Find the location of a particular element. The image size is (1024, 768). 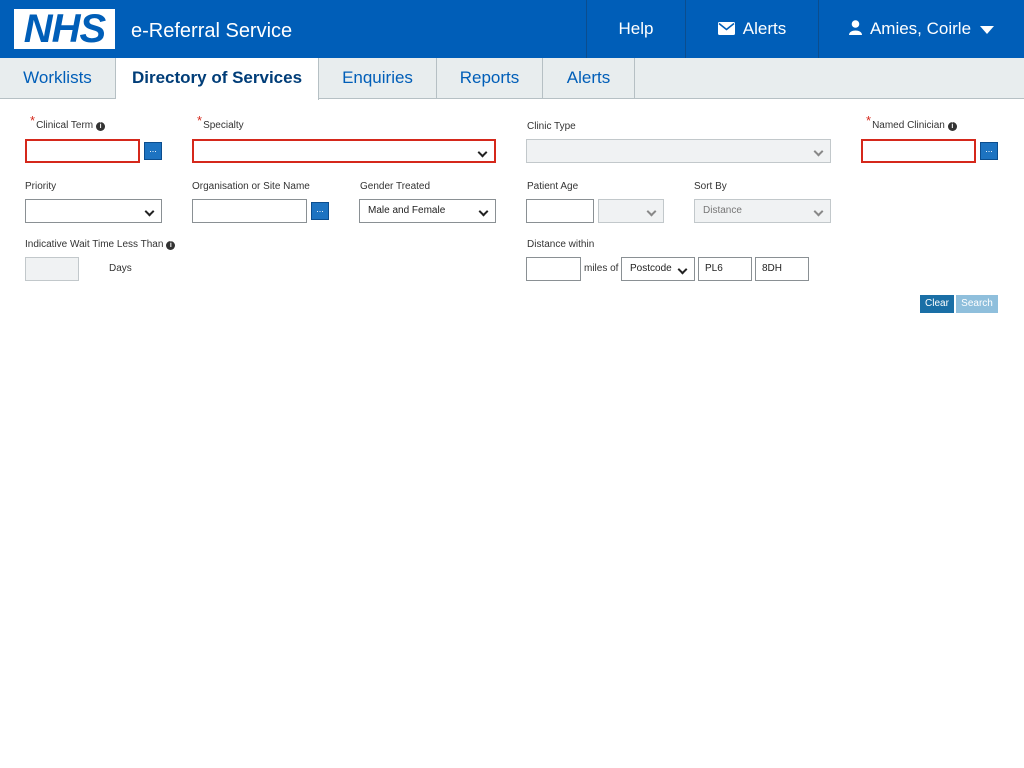

distance-input is located at coordinates (553, 269).